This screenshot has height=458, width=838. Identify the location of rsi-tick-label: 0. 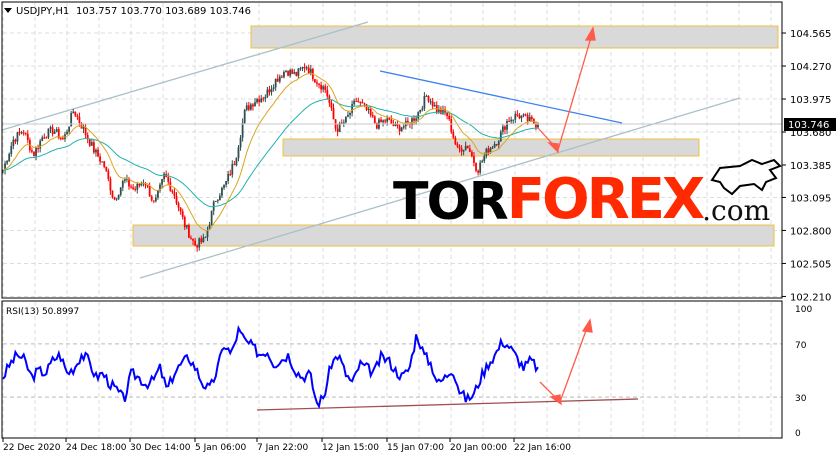
(798, 434).